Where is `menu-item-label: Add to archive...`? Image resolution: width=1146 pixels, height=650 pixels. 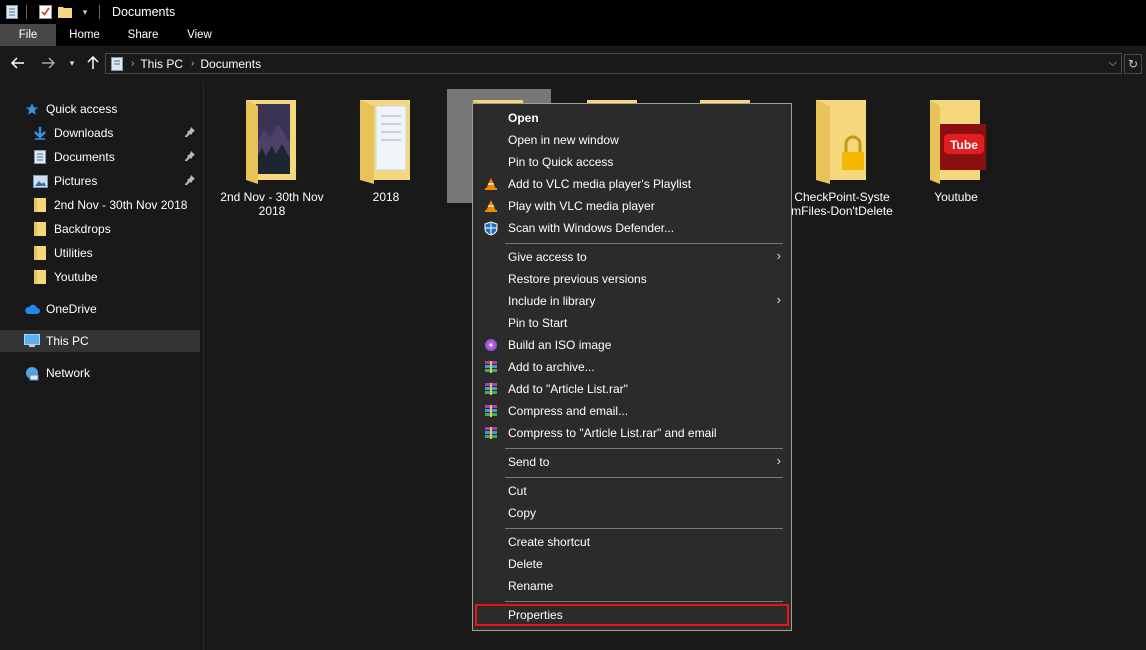
menu-item-label: Add to archive... is located at coordinates (551, 367).